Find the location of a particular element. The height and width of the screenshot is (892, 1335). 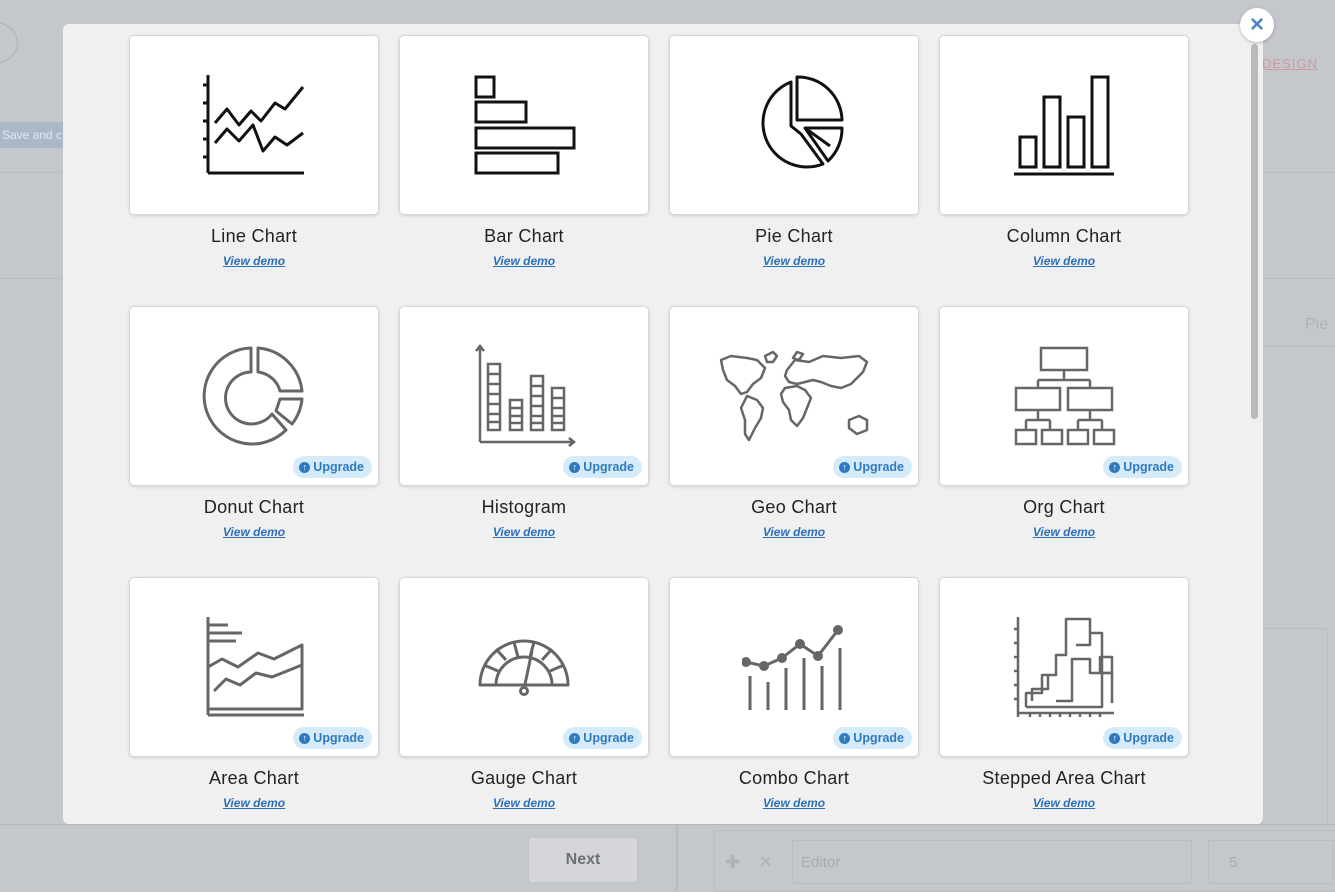

histogram-icon is located at coordinates (525, 395).